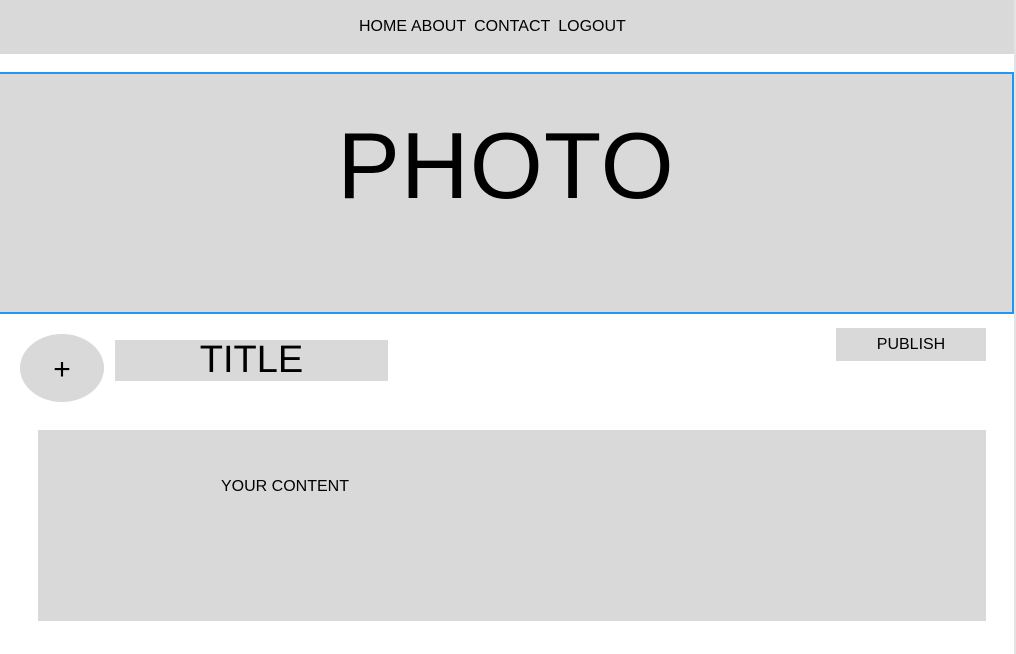 The image size is (1016, 654). I want to click on nav-link-about: ABOUT, so click(438, 27).